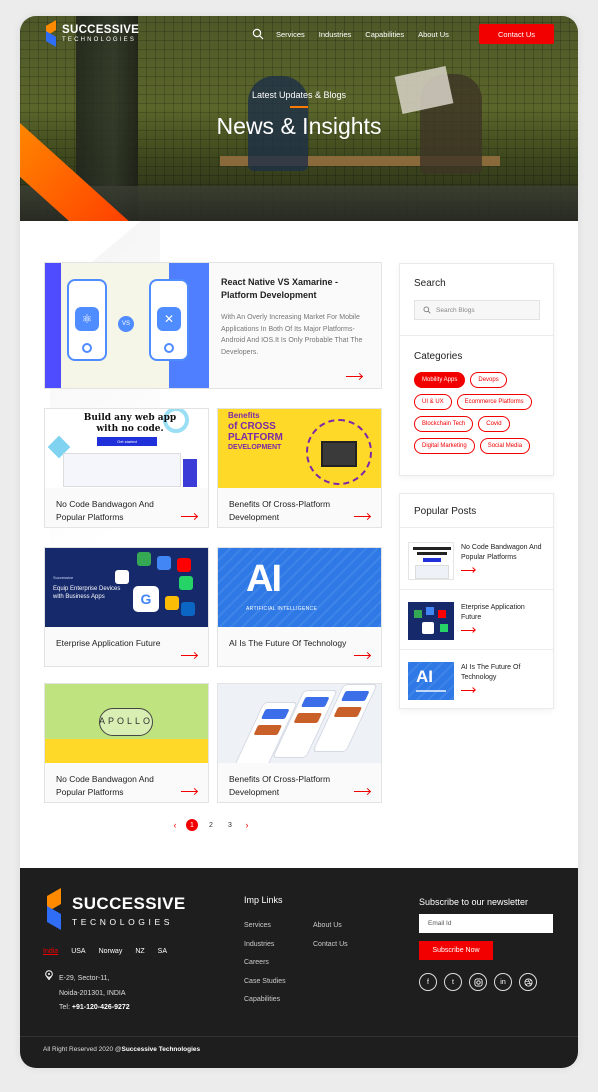 The height and width of the screenshot is (1092, 598). What do you see at coordinates (282, 609) in the screenshot?
I see `thumbnail-text: ARTIFICIAL INTELLIGENCE` at bounding box center [282, 609].